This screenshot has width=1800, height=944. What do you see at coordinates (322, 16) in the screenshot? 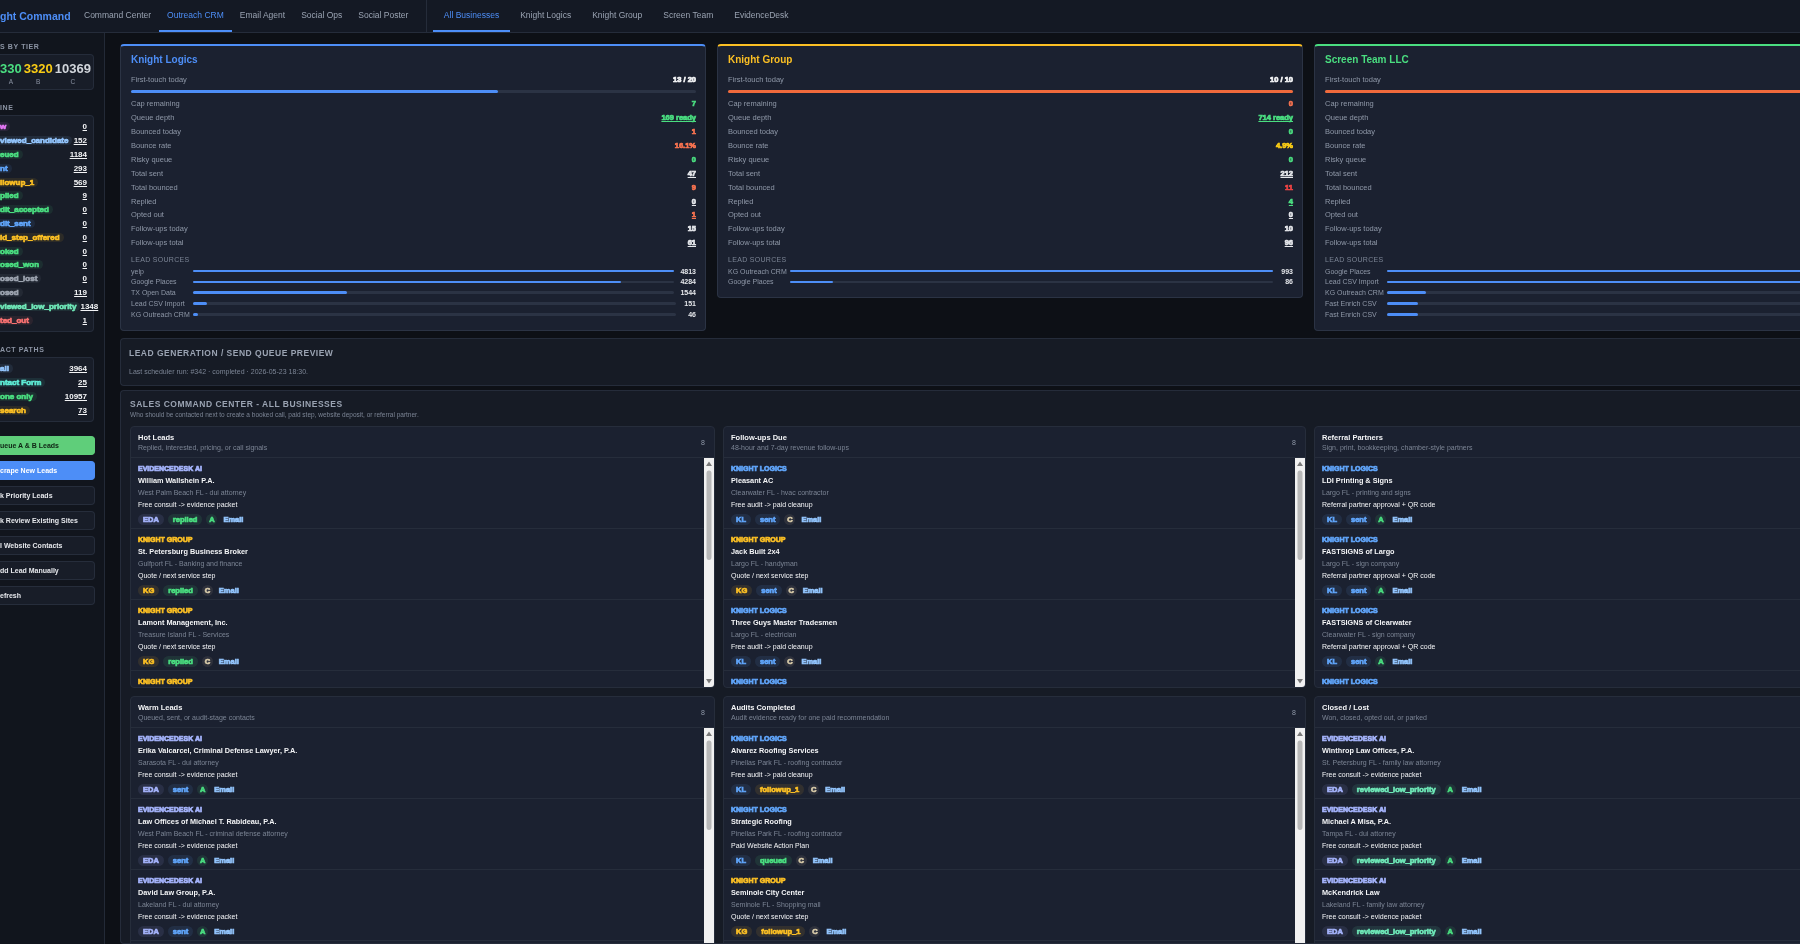
I see `nav-tab: Social Ops` at bounding box center [322, 16].